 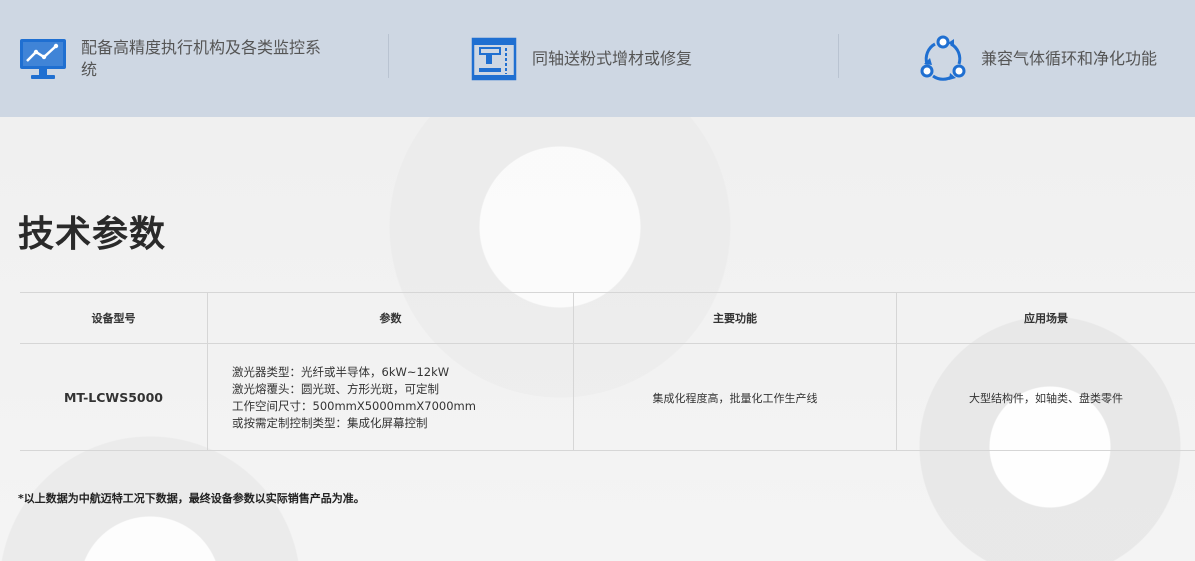 What do you see at coordinates (92, 234) in the screenshot?
I see `page-title: 技术参数` at bounding box center [92, 234].